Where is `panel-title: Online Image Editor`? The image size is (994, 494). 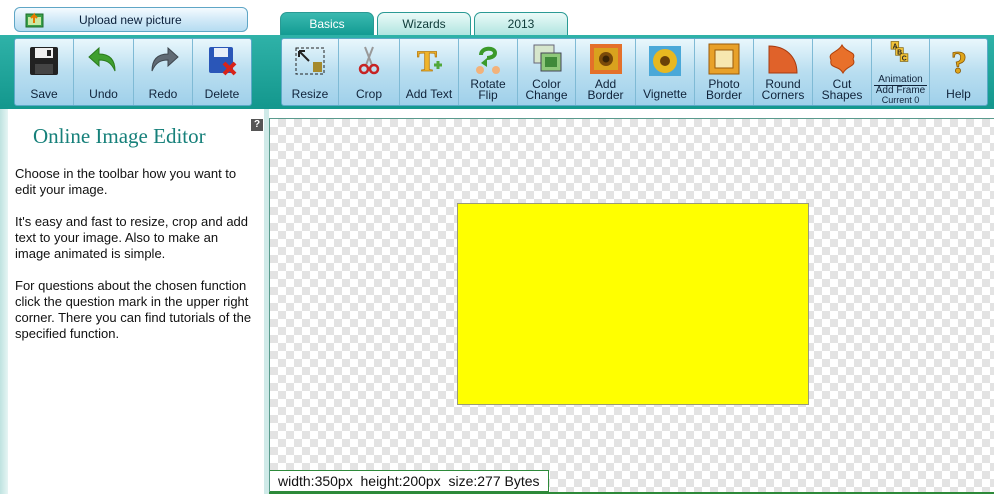 panel-title: Online Image Editor is located at coordinates (119, 136).